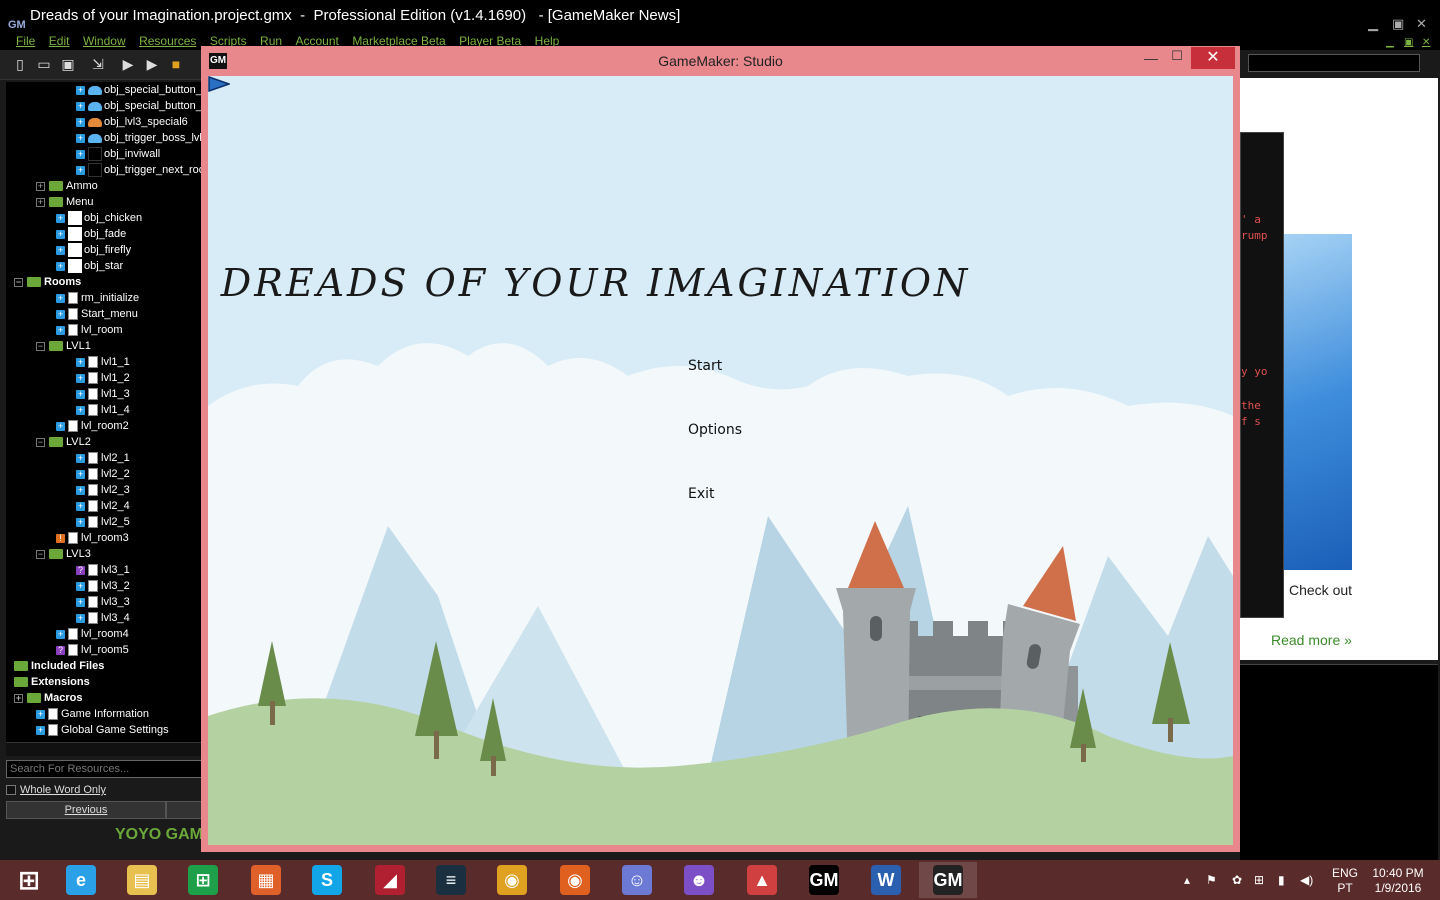  What do you see at coordinates (1398, 881) in the screenshot?
I see `clock: 10:40 PM 1/9/2016` at bounding box center [1398, 881].